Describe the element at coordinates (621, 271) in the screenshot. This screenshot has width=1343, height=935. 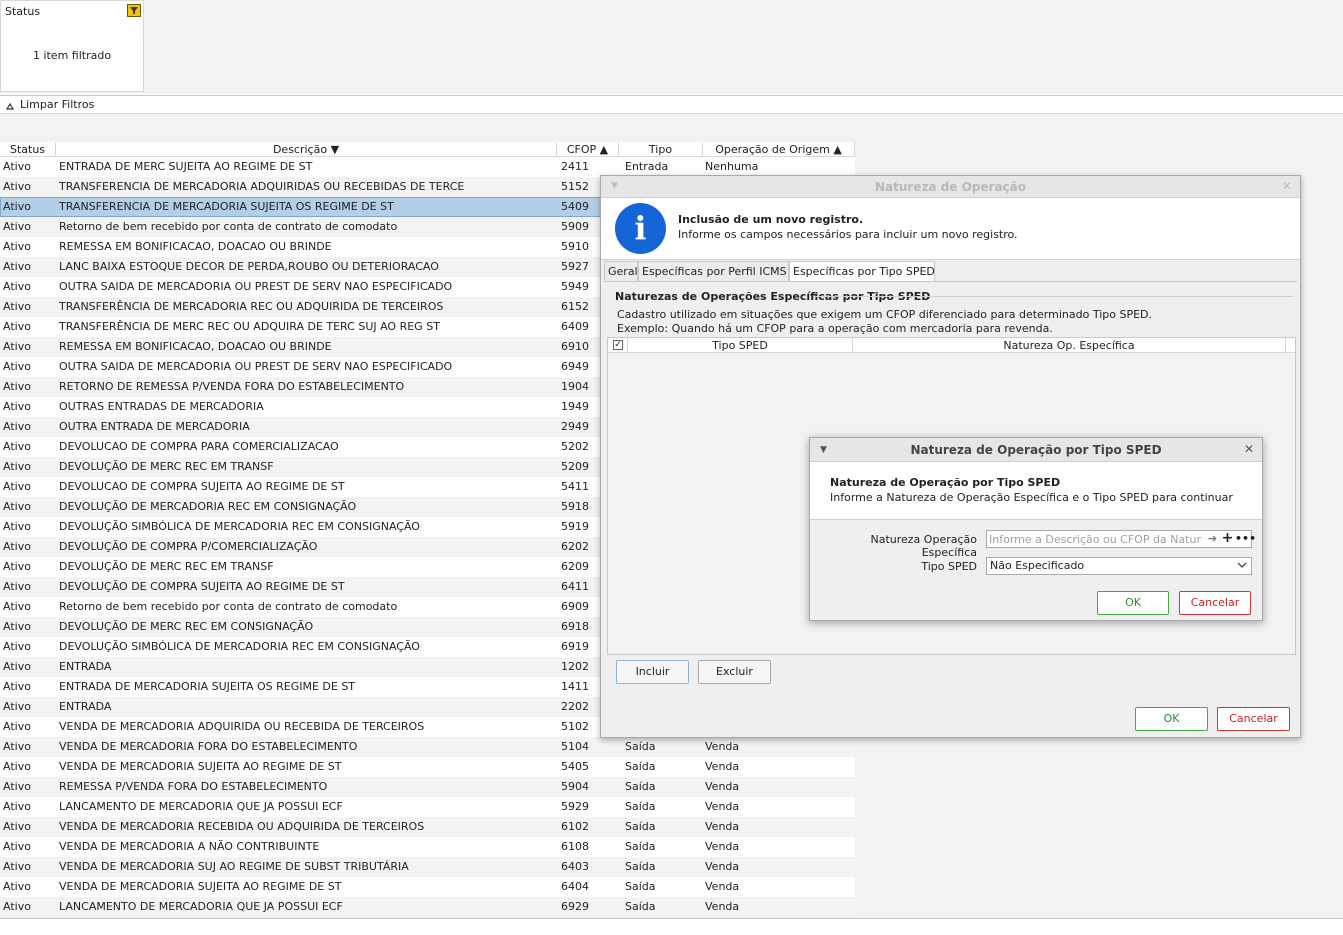
I see `tab-geral: Geral` at that location.